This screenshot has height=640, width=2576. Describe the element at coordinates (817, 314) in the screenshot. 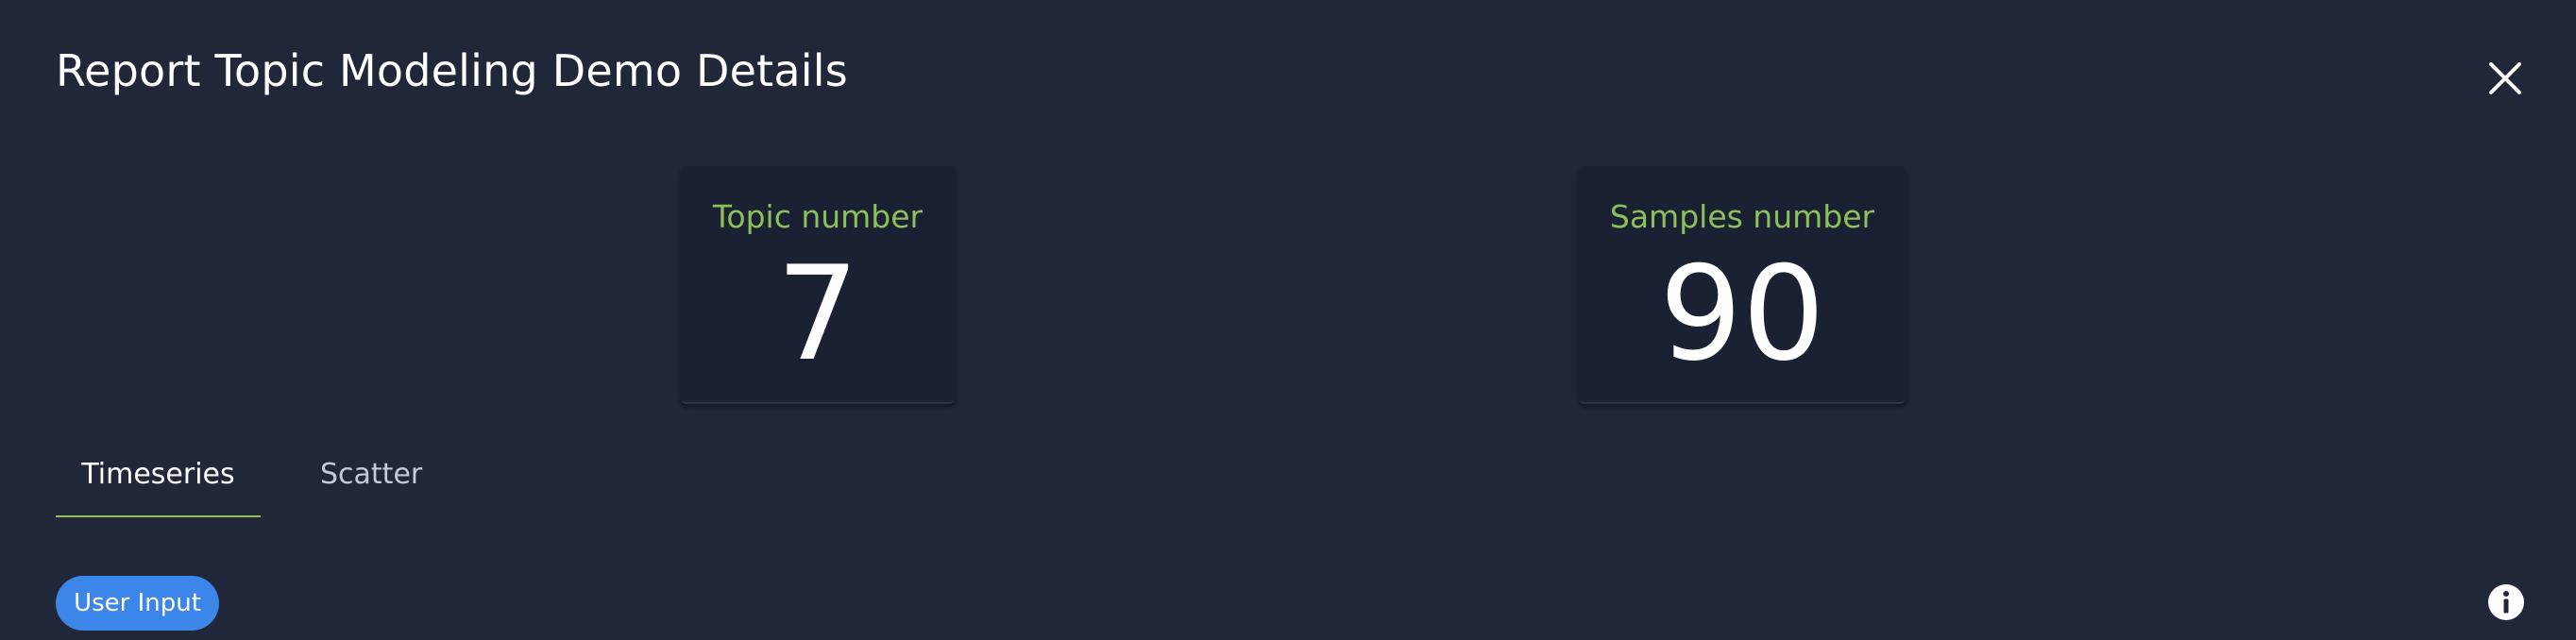

I see `topic-number-value: 7` at that location.